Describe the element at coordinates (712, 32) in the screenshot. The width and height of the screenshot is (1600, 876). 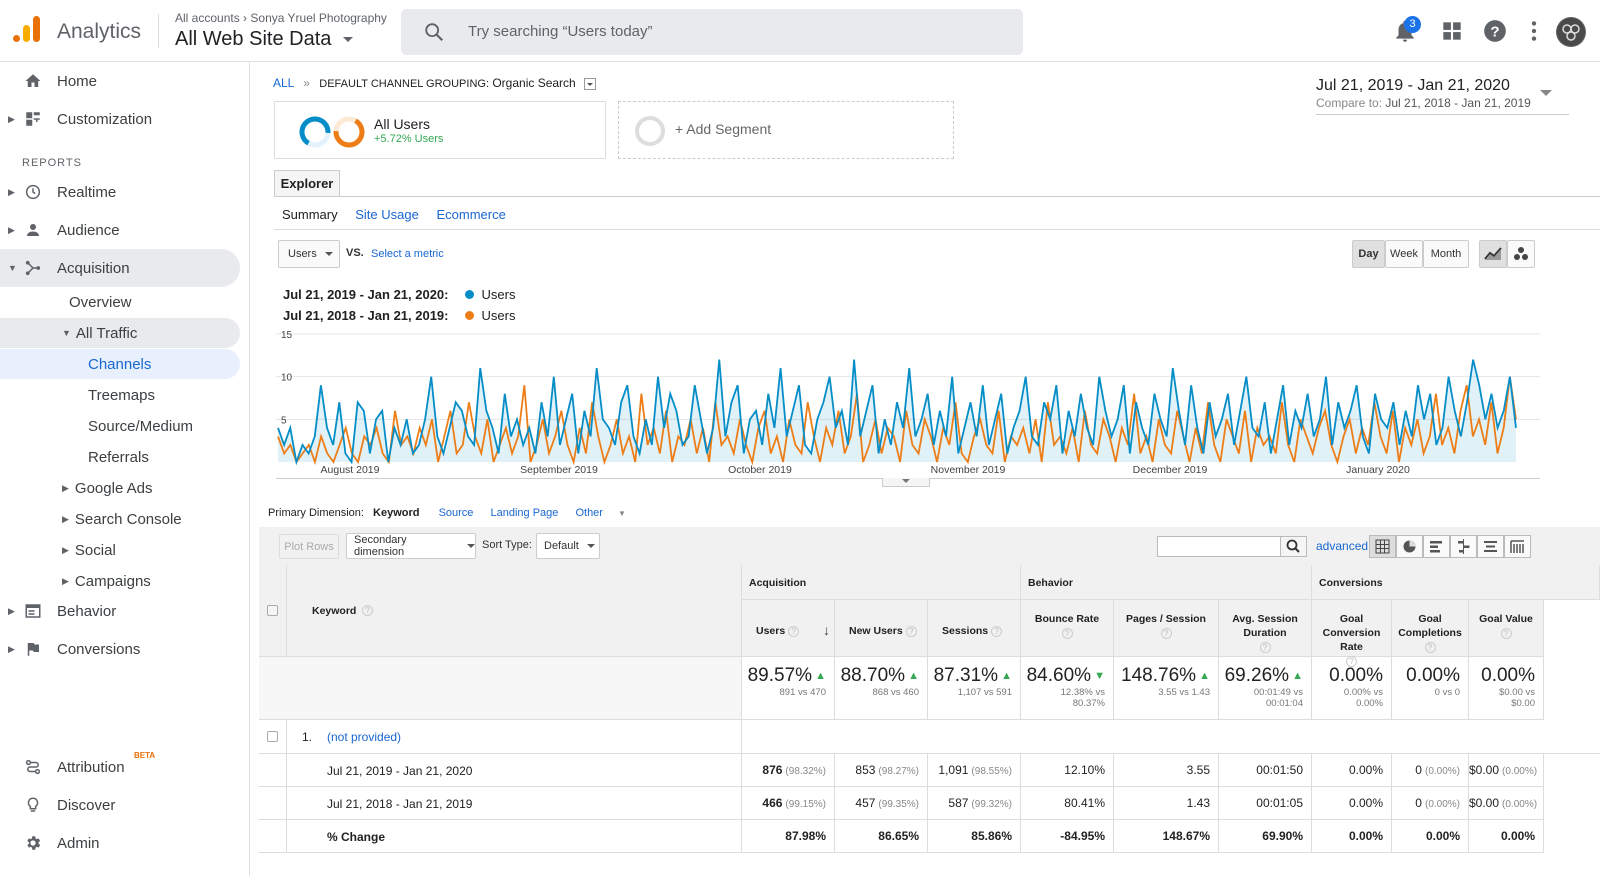
I see `search-bar: Try searching “Users today”` at that location.